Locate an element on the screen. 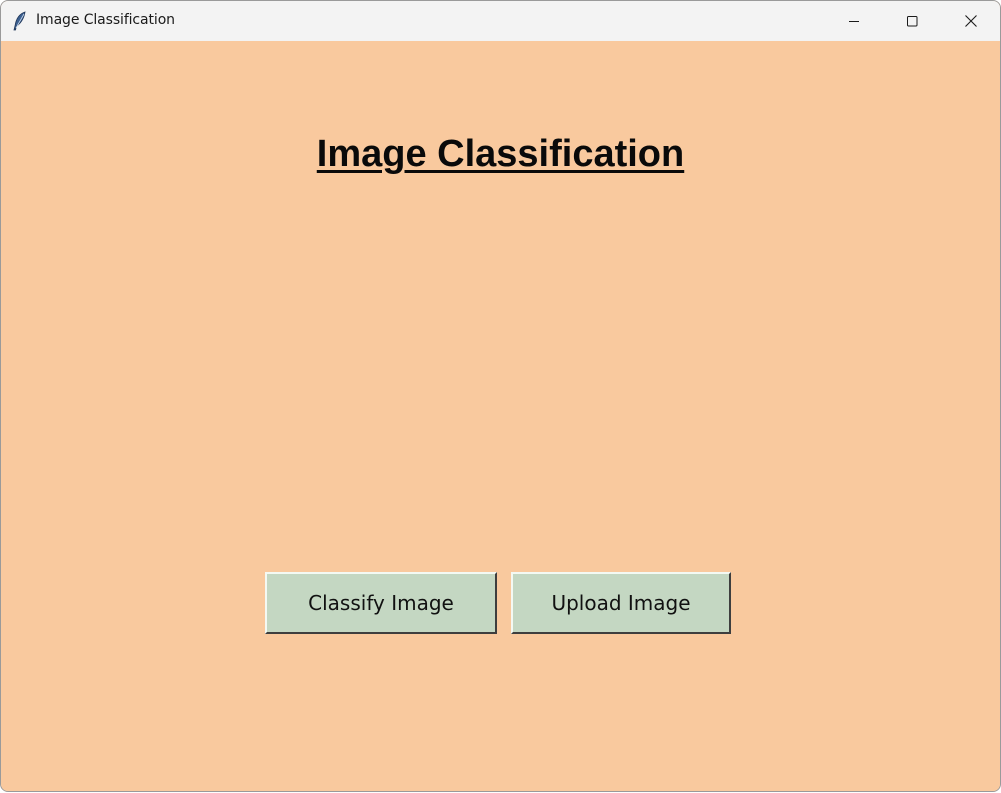  maximize-button is located at coordinates (912, 21).